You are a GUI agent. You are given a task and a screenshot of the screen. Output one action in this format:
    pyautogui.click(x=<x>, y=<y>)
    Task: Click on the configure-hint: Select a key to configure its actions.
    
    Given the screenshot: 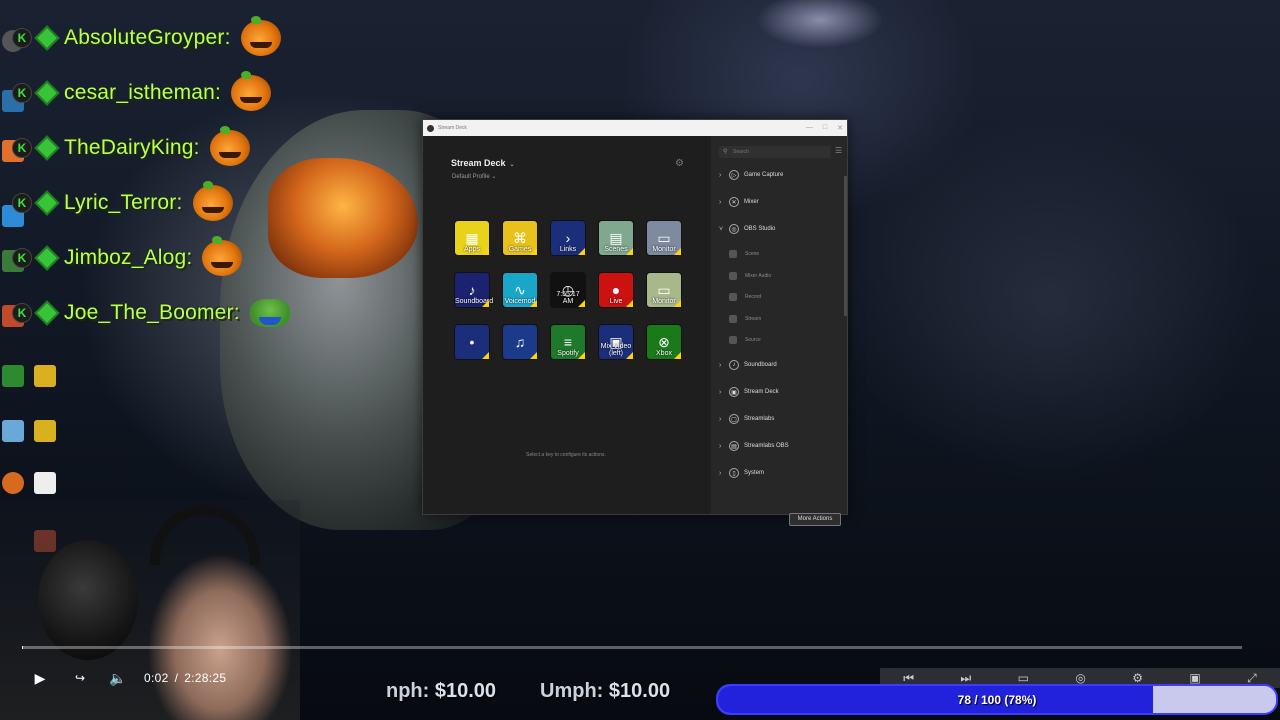 What is the action you would take?
    pyautogui.click(x=566, y=455)
    